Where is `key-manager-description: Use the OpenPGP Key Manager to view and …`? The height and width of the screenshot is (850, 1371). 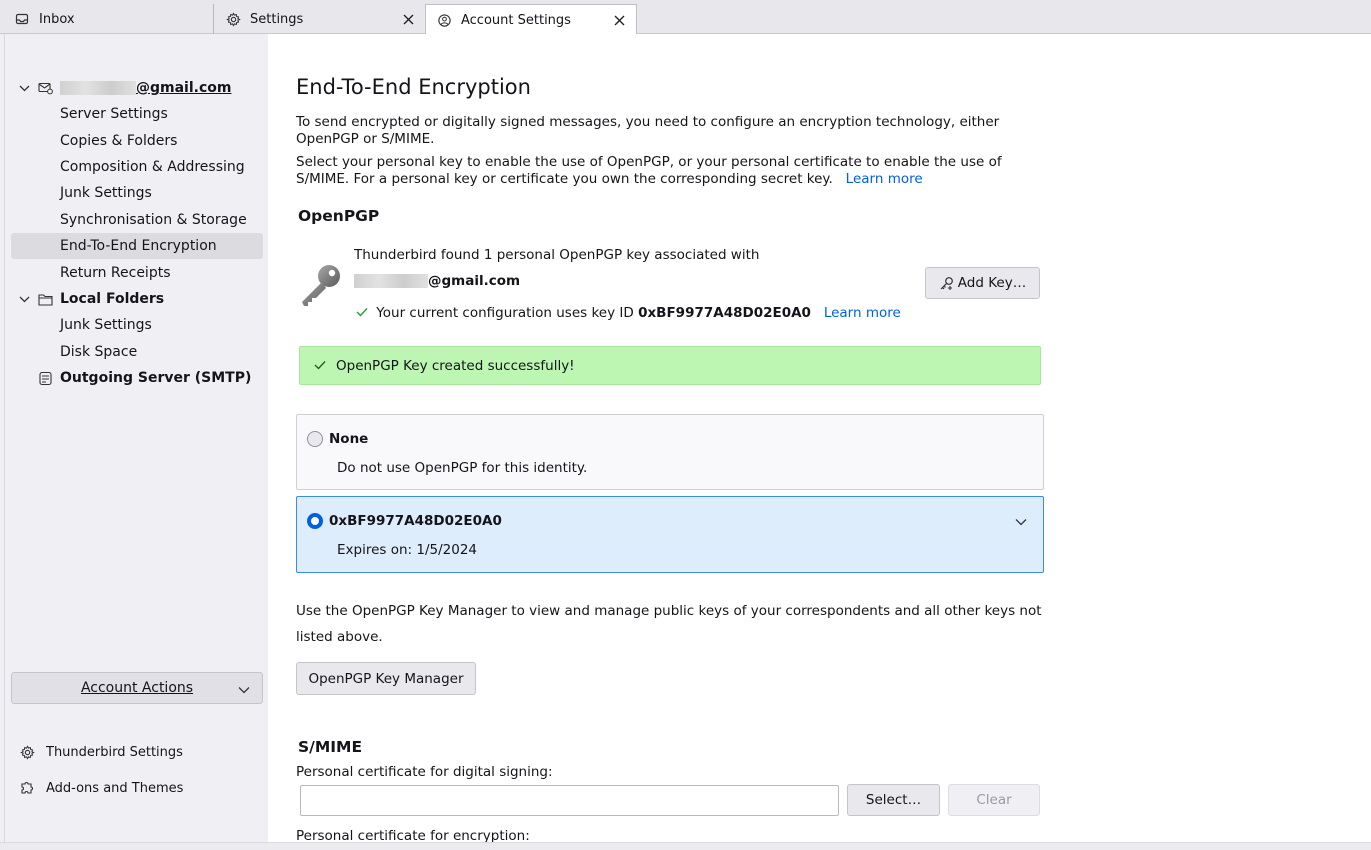
key-manager-description: Use the OpenPGP Key Manager to view and … is located at coordinates (669, 624).